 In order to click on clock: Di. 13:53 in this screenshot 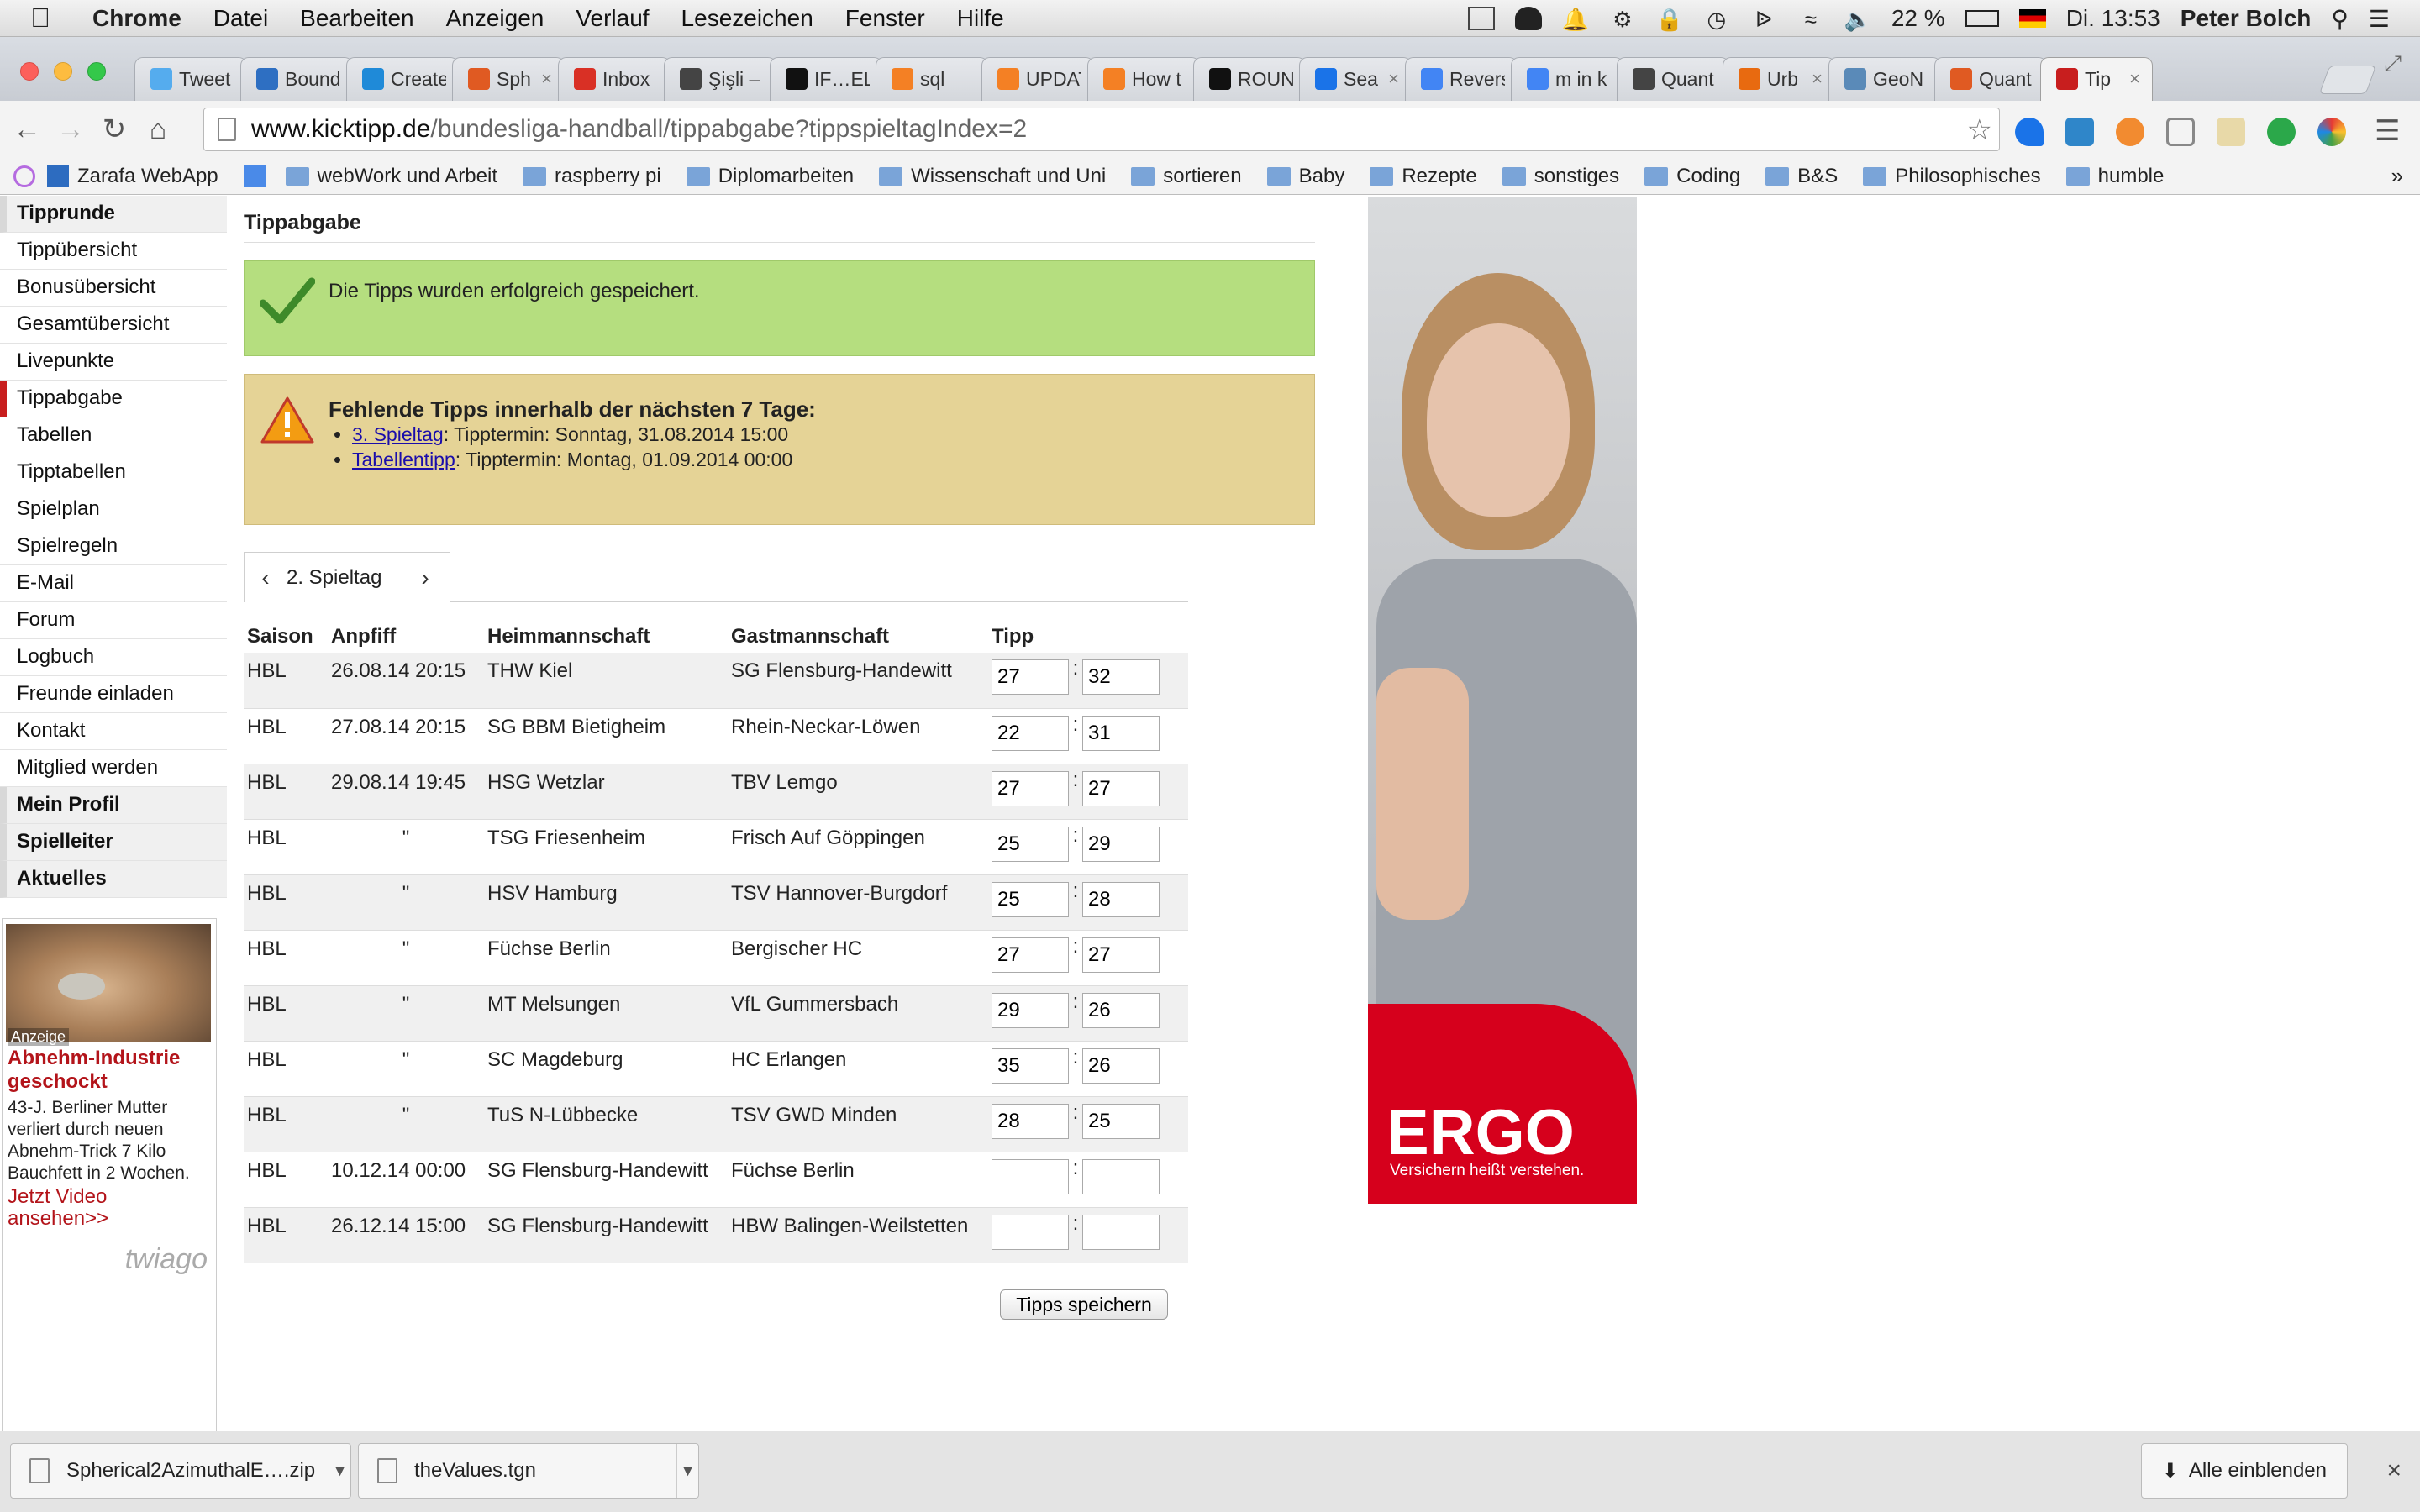, I will do `click(2113, 18)`.